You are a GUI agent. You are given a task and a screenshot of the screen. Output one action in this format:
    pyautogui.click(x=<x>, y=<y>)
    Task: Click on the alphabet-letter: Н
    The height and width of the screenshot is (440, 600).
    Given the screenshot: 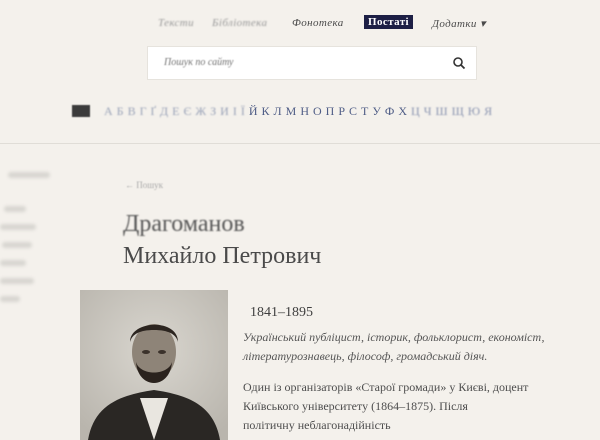 What is the action you would take?
    pyautogui.click(x=304, y=111)
    